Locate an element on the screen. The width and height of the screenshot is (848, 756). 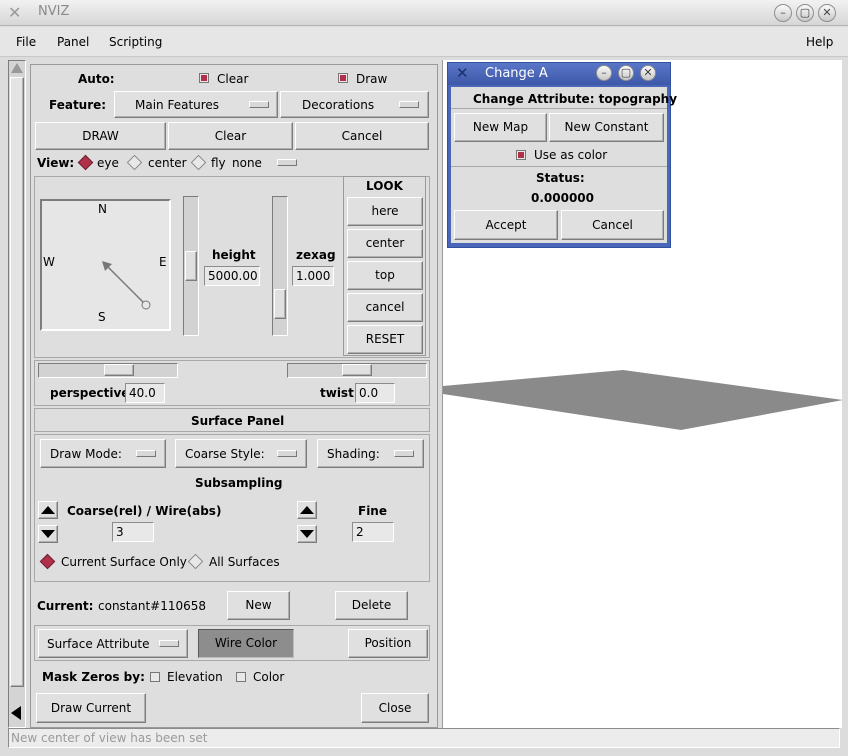
coarse-decrease-button is located at coordinates (48, 534).